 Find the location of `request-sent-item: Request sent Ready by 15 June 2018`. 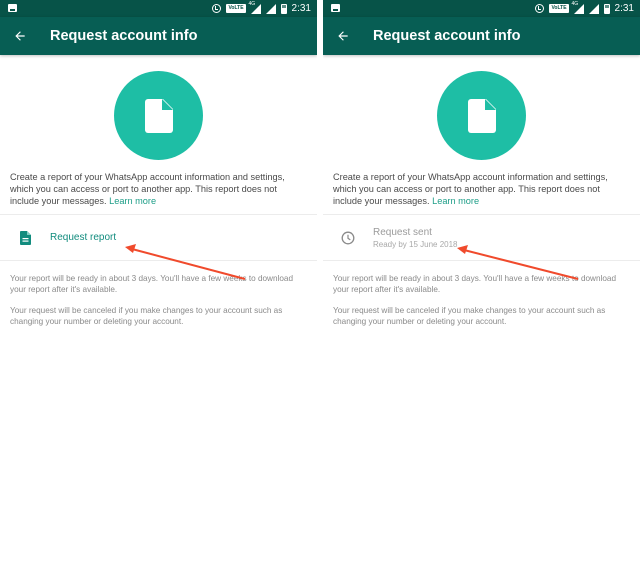

request-sent-item: Request sent Ready by 15 June 2018 is located at coordinates (481, 237).